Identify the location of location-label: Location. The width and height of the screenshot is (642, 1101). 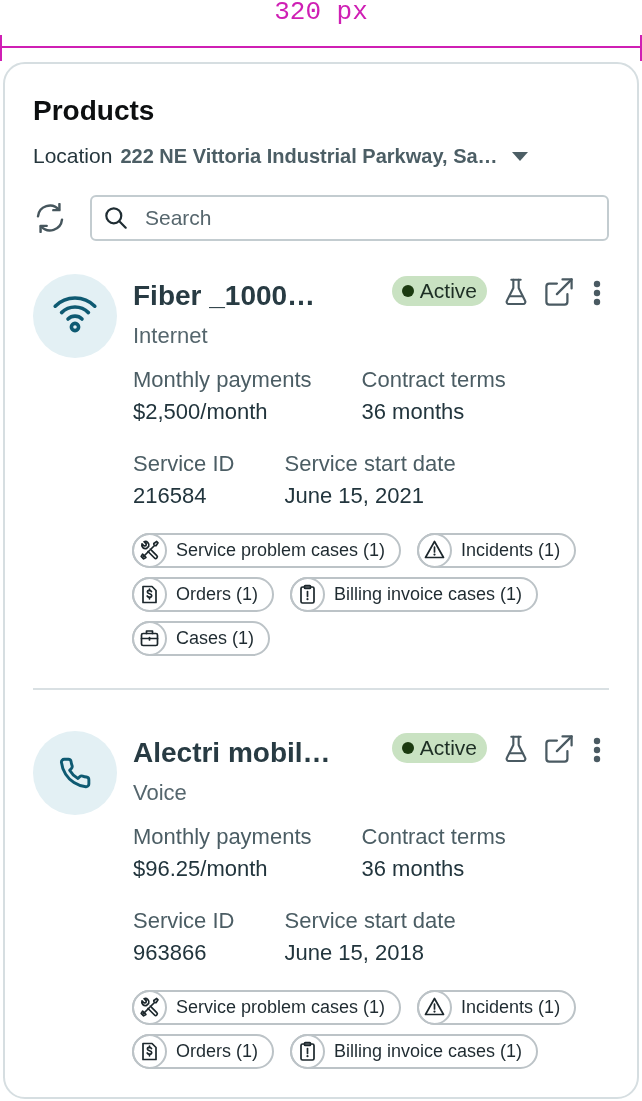
(73, 156).